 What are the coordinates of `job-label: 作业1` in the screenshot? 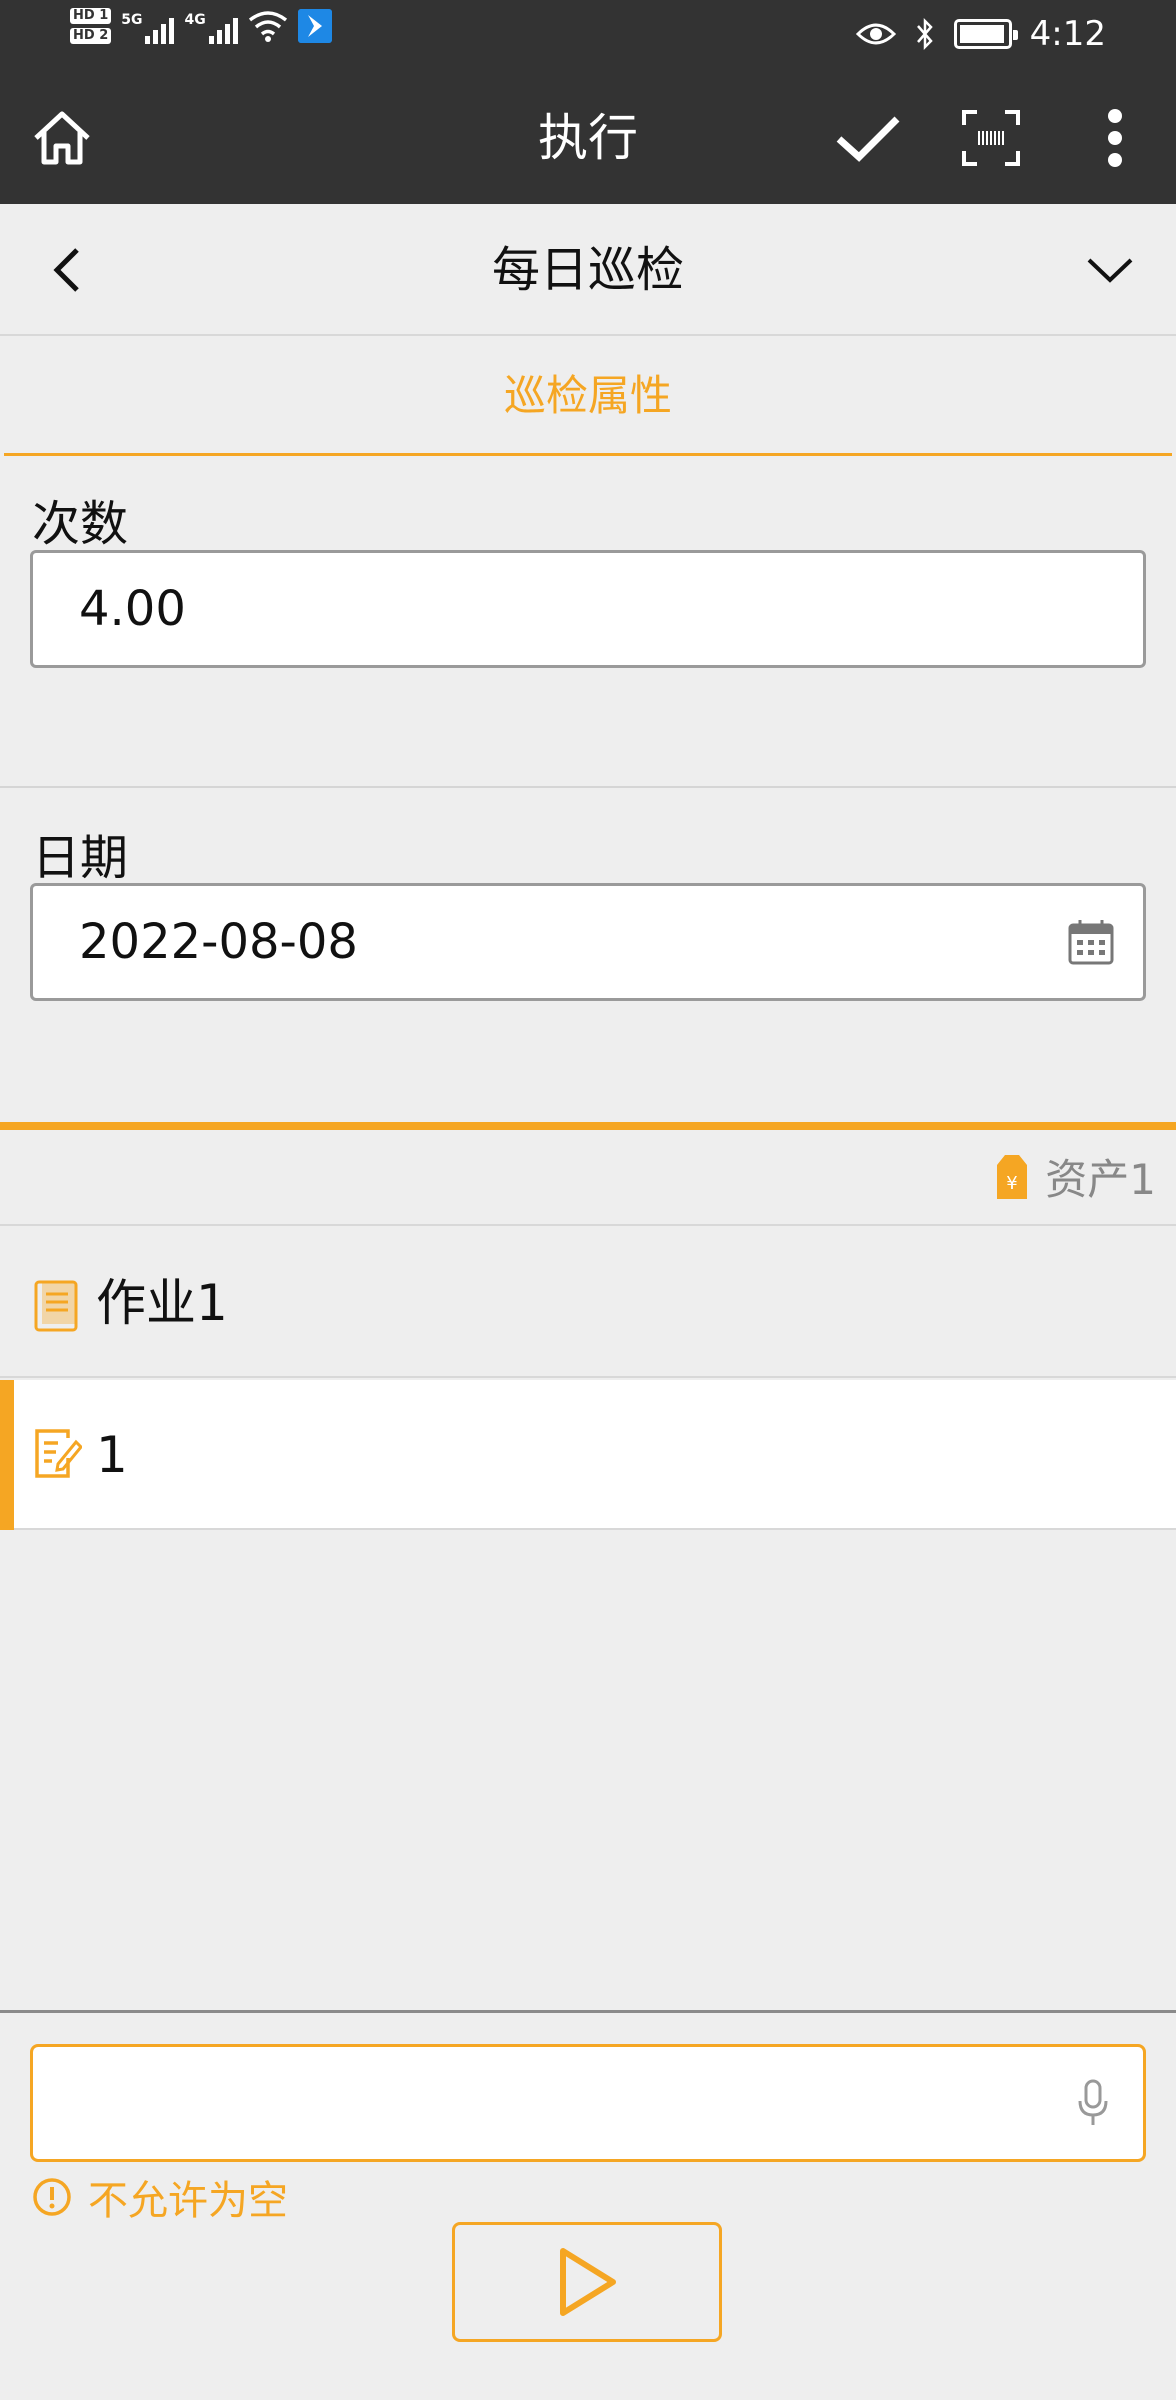 It's located at (162, 1303).